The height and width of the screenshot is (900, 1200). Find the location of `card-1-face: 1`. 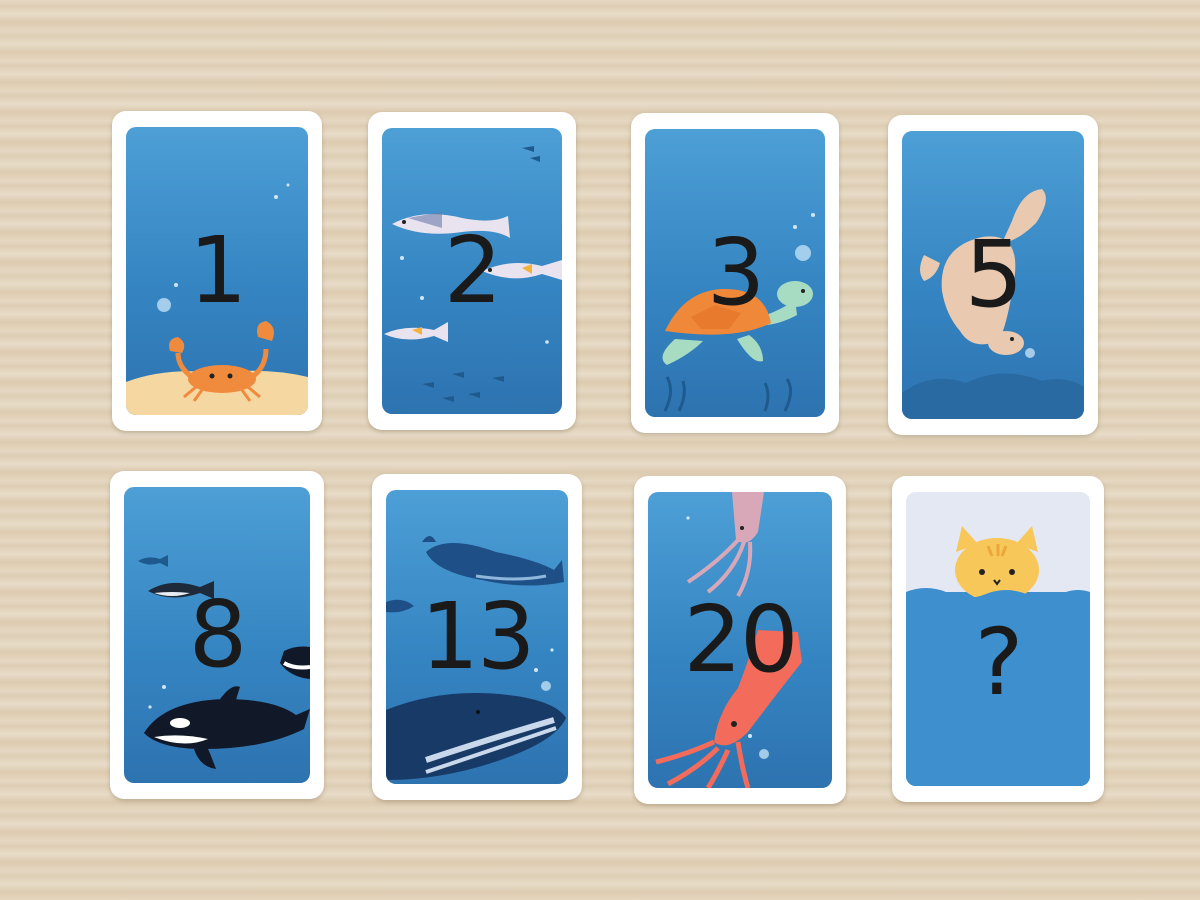

card-1-face: 1 is located at coordinates (217, 271).